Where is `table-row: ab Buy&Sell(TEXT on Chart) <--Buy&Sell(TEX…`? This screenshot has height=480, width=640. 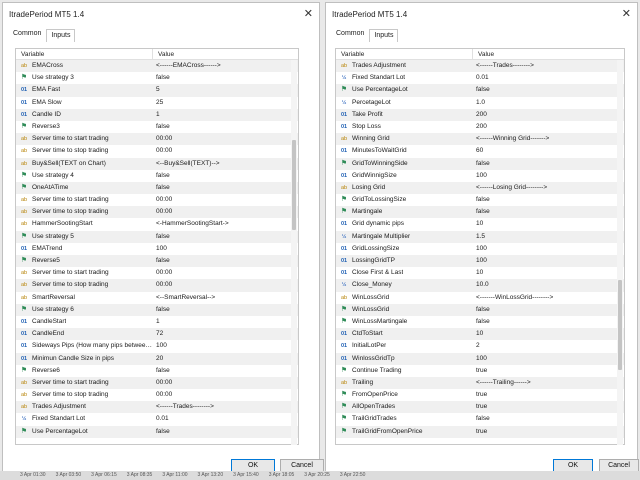 table-row: ab Buy&Sell(TEXT on Chart) <--Buy&Sell(TEX… is located at coordinates (157, 163).